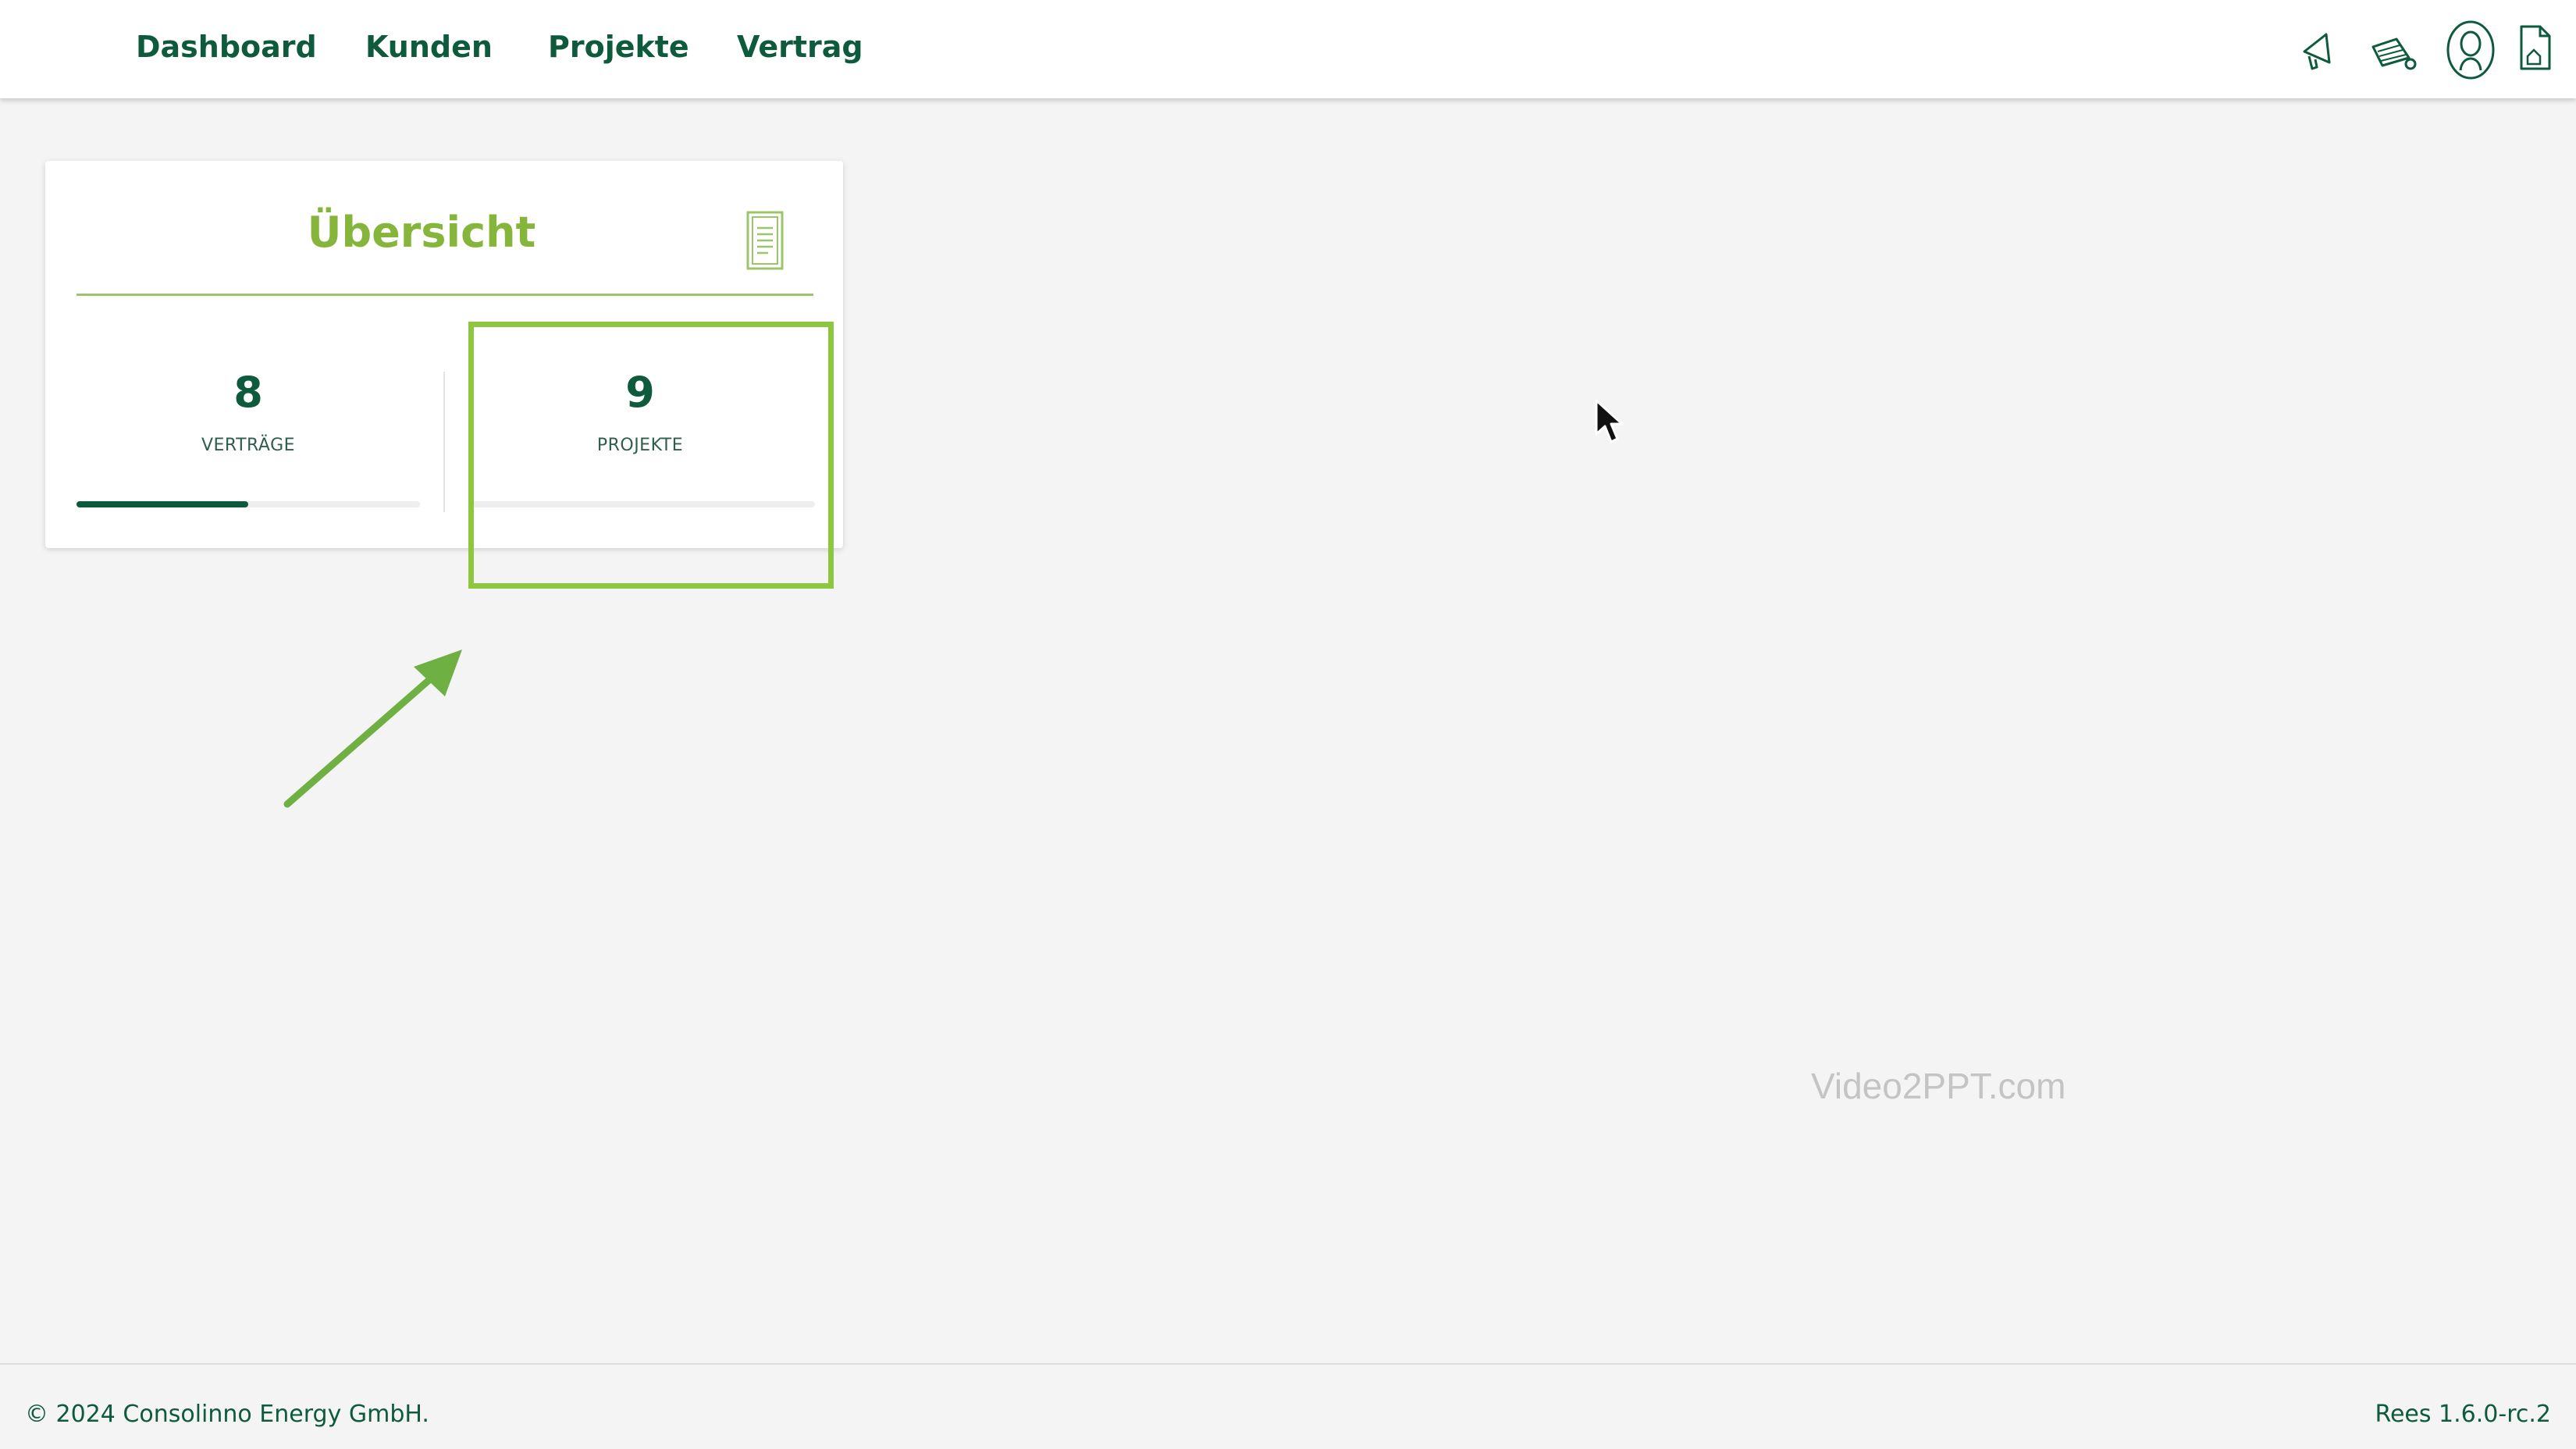  Describe the element at coordinates (651, 455) in the screenshot. I see `highlight-box` at that location.